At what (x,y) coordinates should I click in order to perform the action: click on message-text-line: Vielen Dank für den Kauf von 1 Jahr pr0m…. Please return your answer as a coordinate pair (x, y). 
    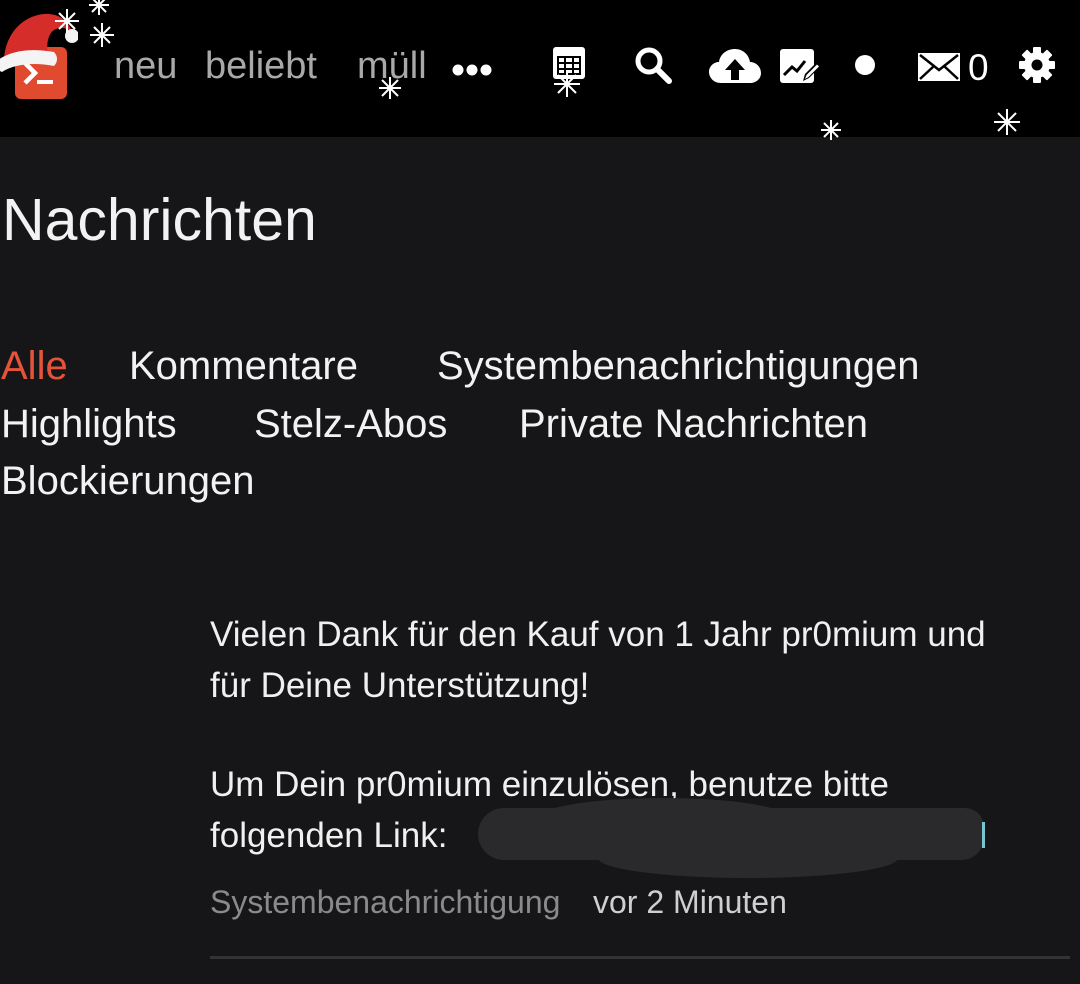
    Looking at the image, I should click on (598, 634).